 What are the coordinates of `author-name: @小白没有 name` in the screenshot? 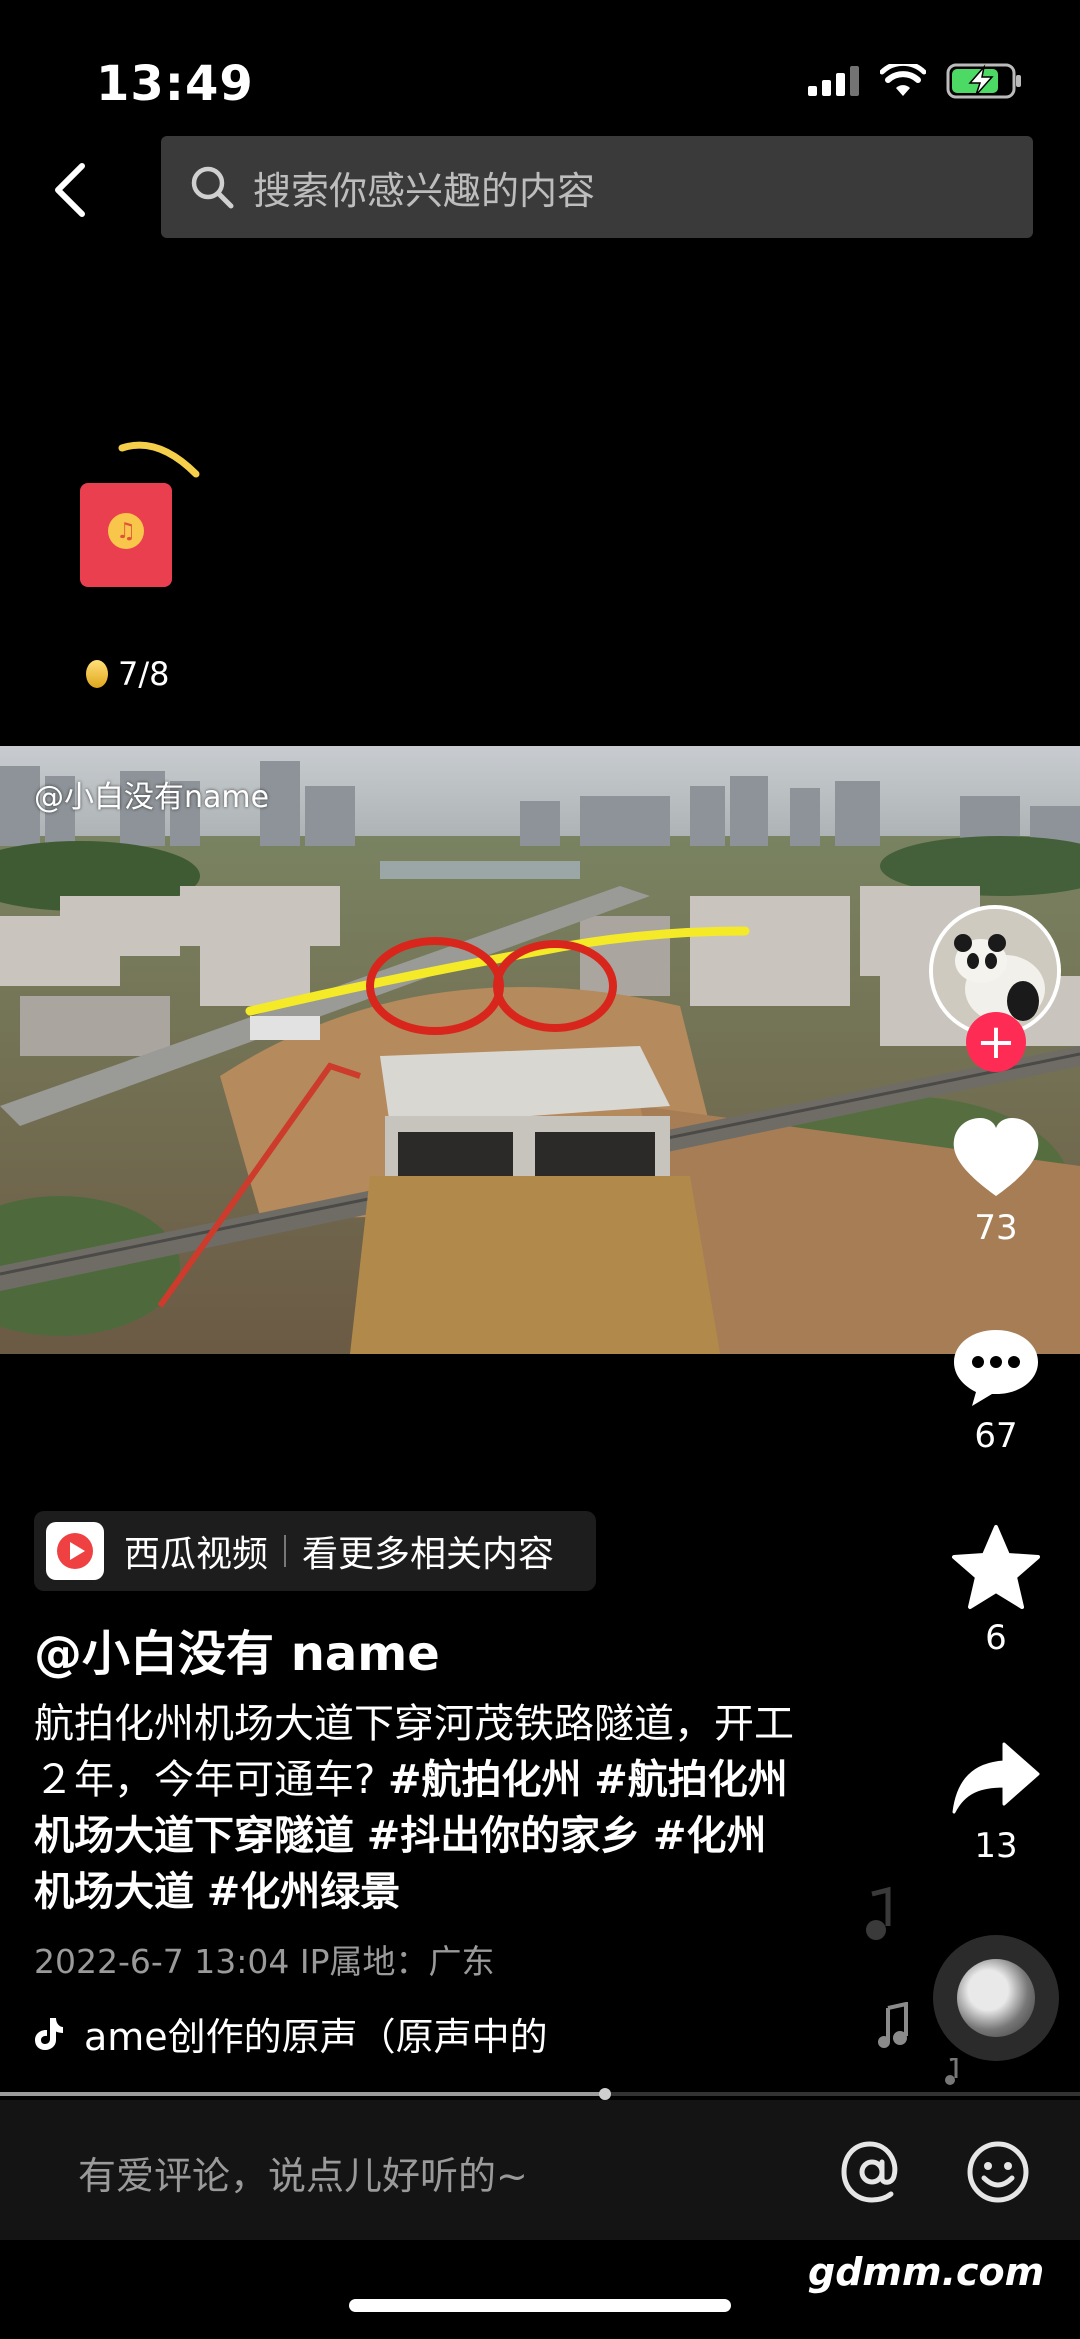 It's located at (237, 1649).